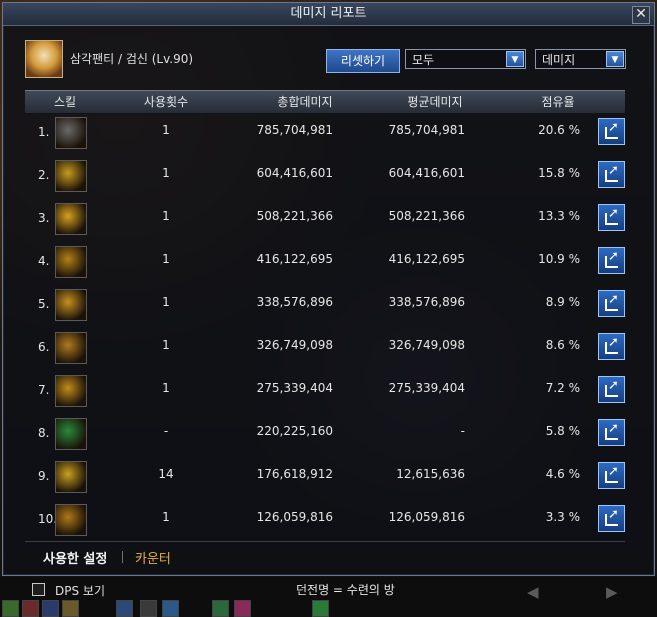 This screenshot has height=617, width=657. I want to click on row-total: 508,221,366, so click(294, 216).